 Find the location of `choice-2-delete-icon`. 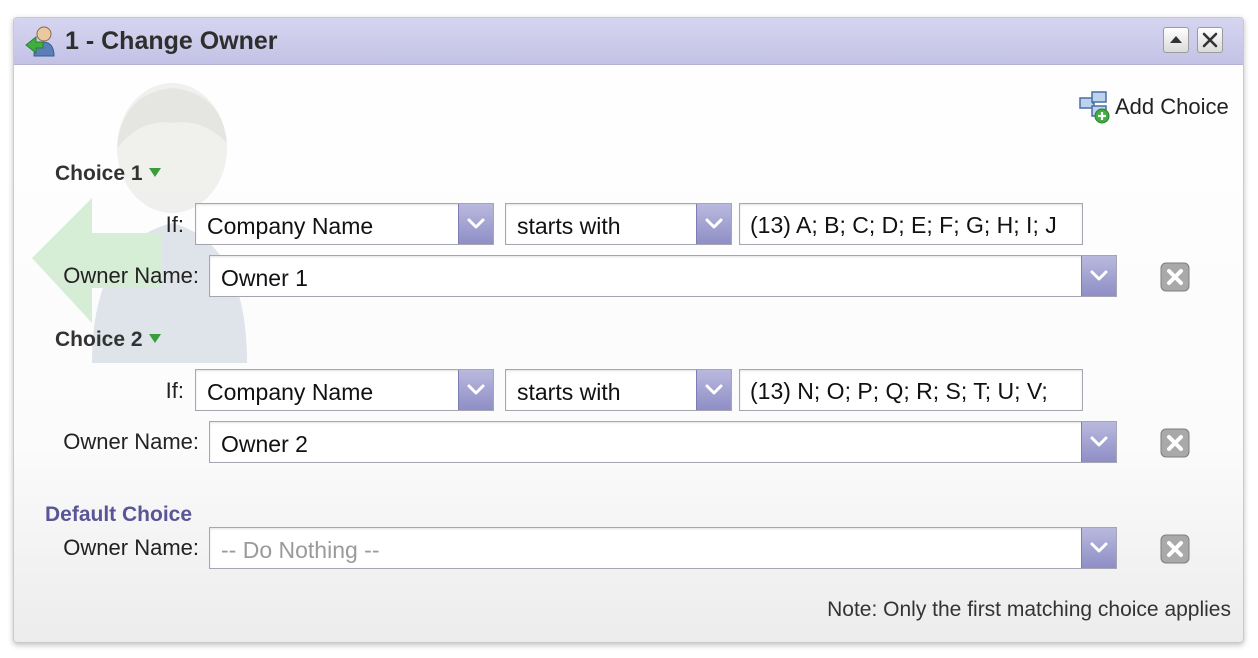

choice-2-delete-icon is located at coordinates (1175, 443).